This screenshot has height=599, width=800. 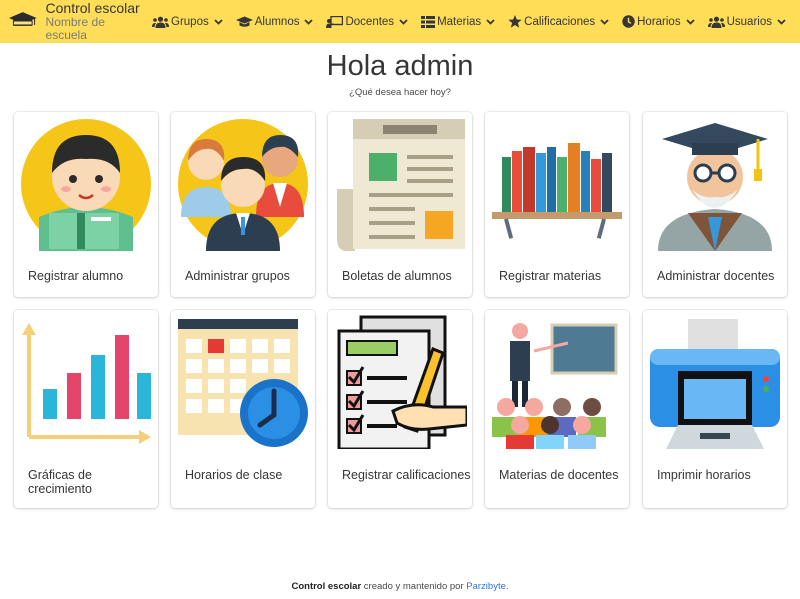 I want to click on nav-materias: Materias, so click(x=458, y=21).